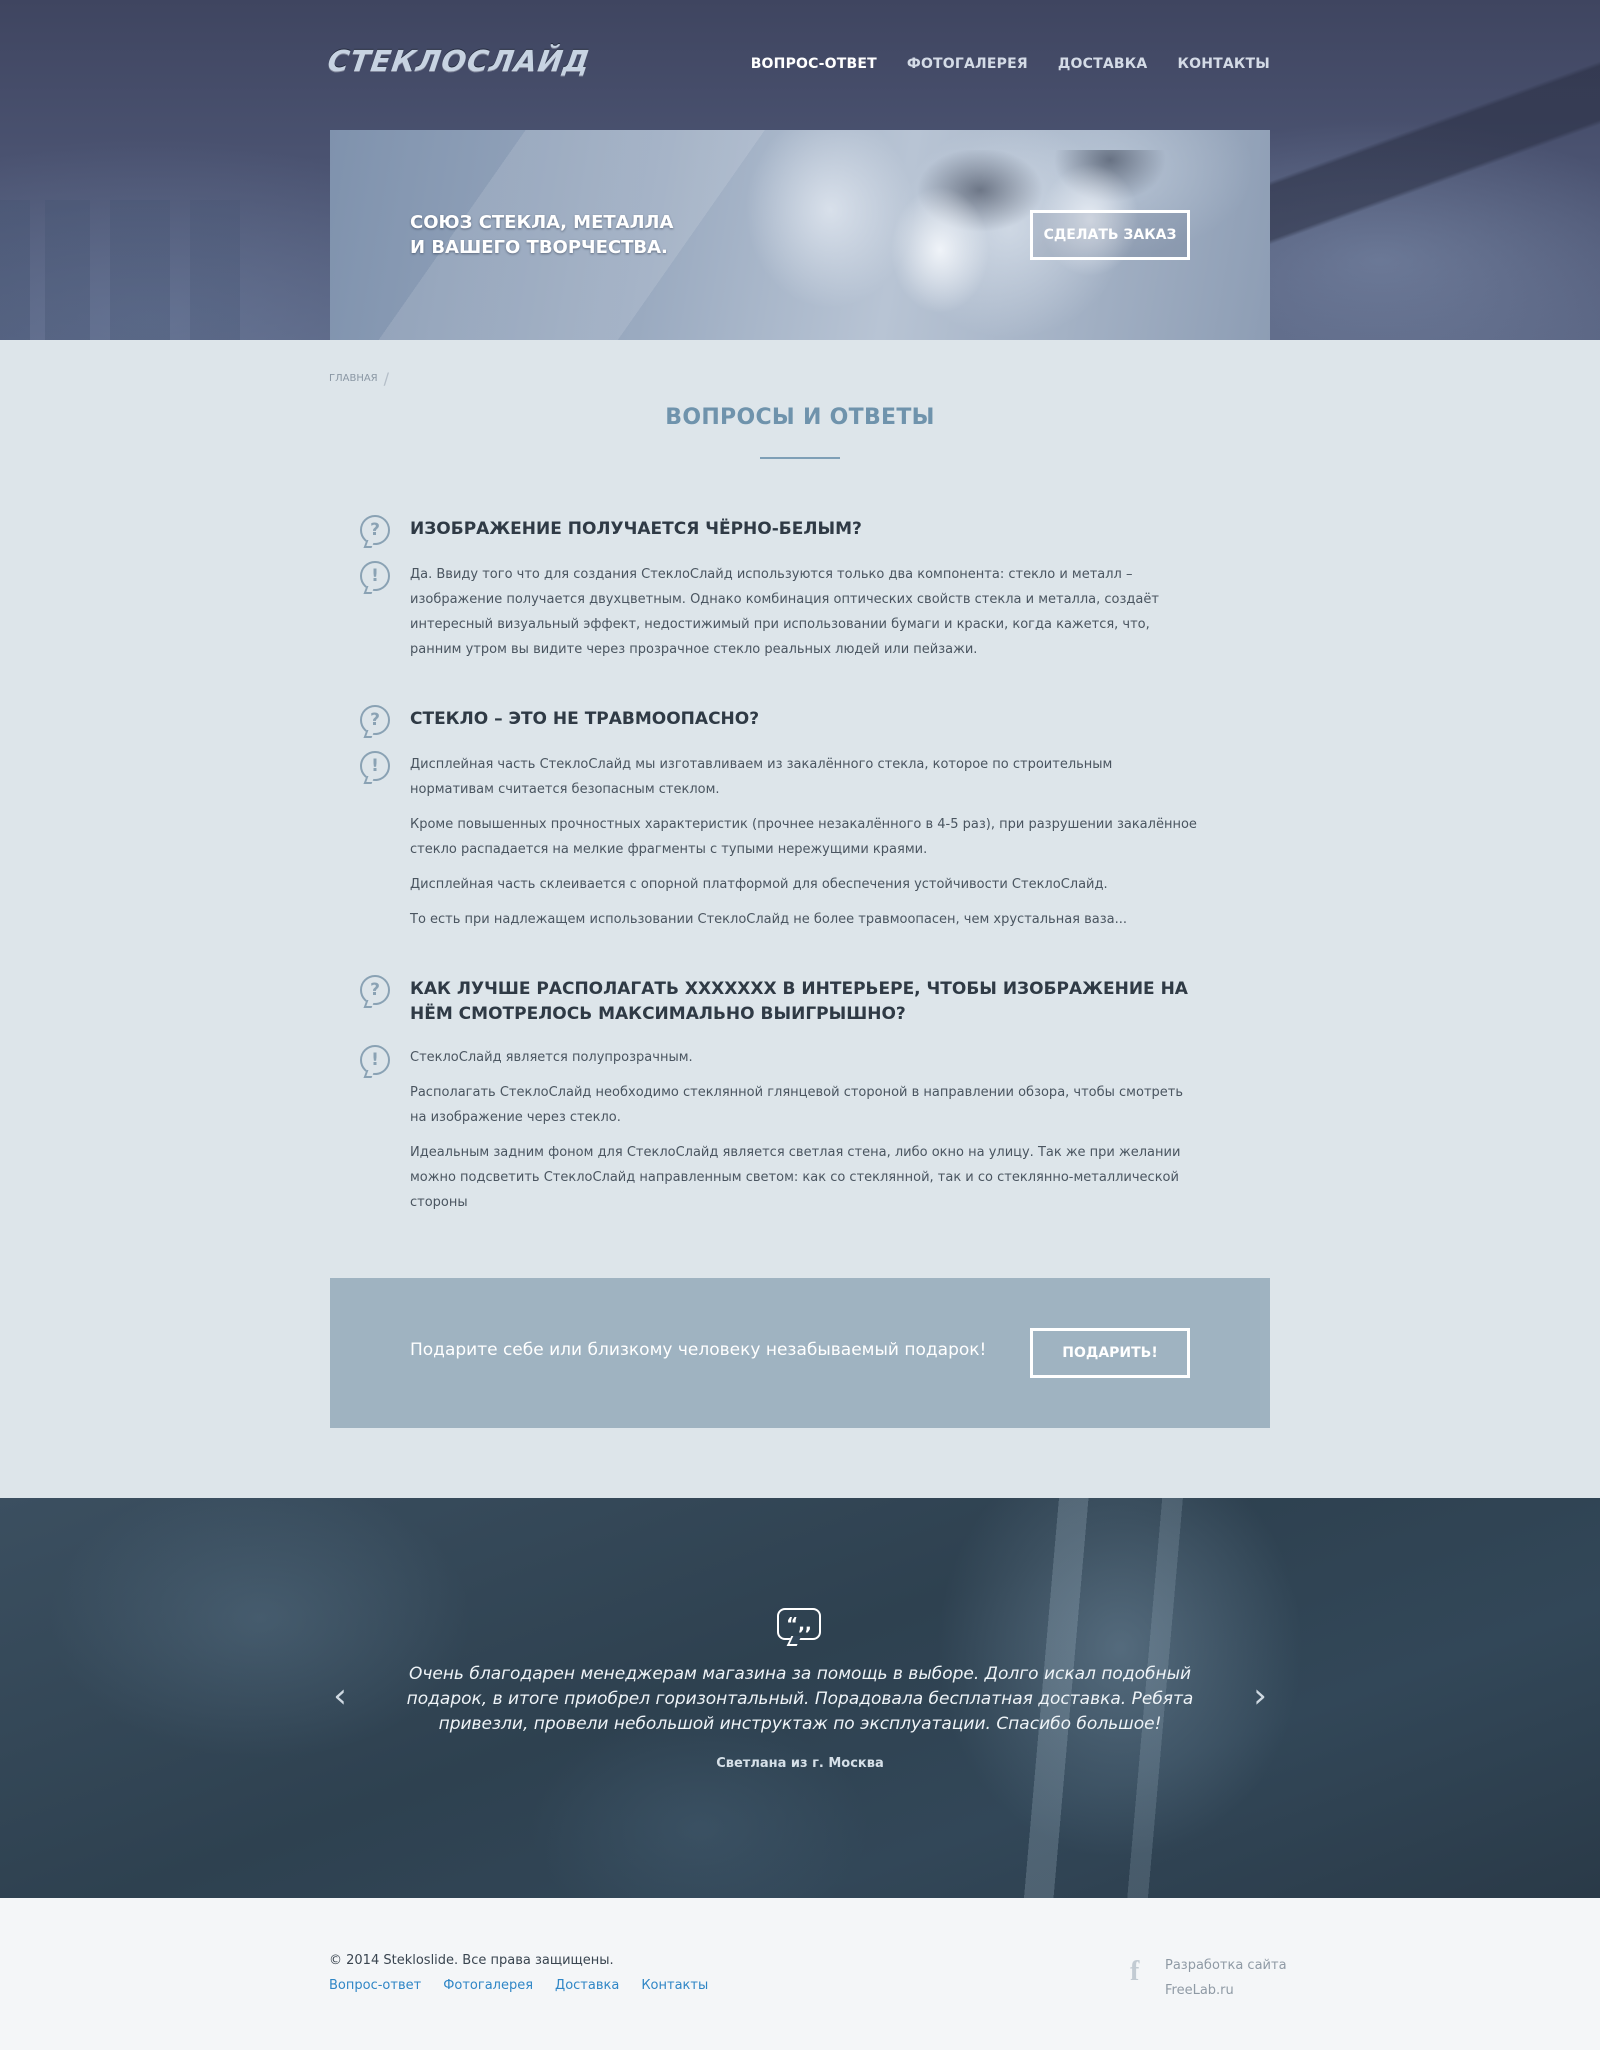  Describe the element at coordinates (814, 64) in the screenshot. I see `nav-item-faq: ВОПРОС-ОТВЕТ` at that location.